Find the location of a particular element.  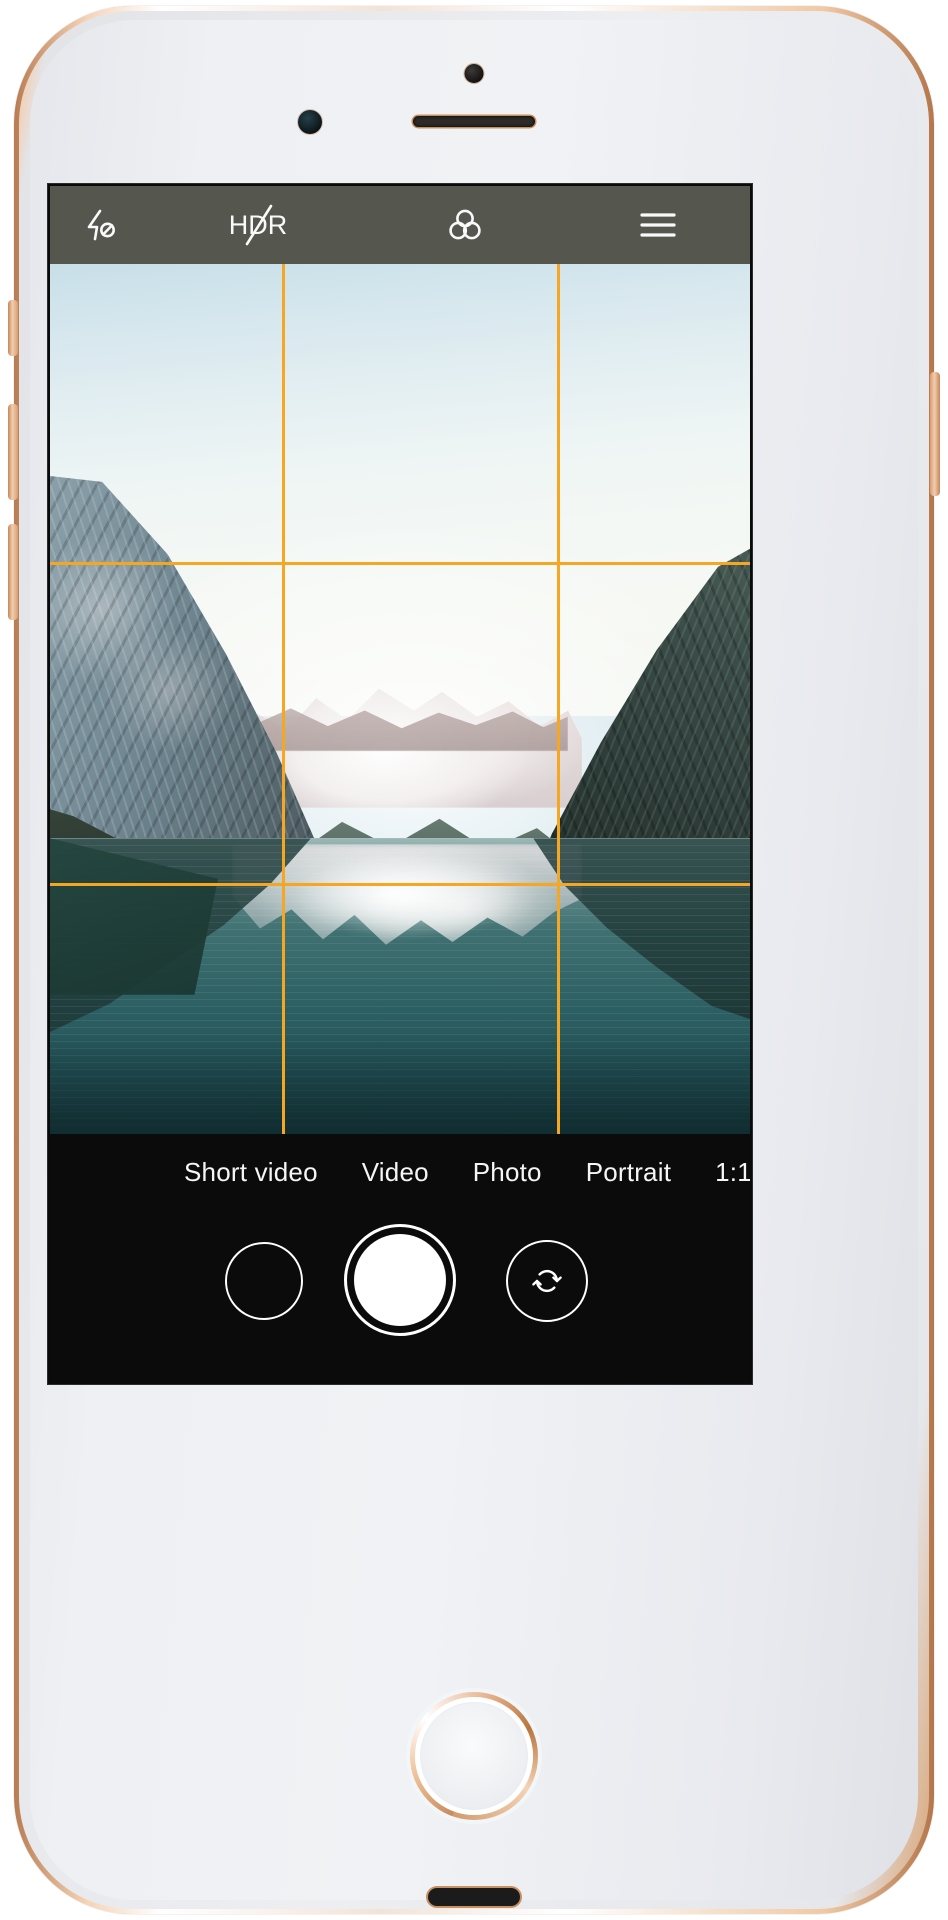

home-button-inner is located at coordinates (474, 1756).